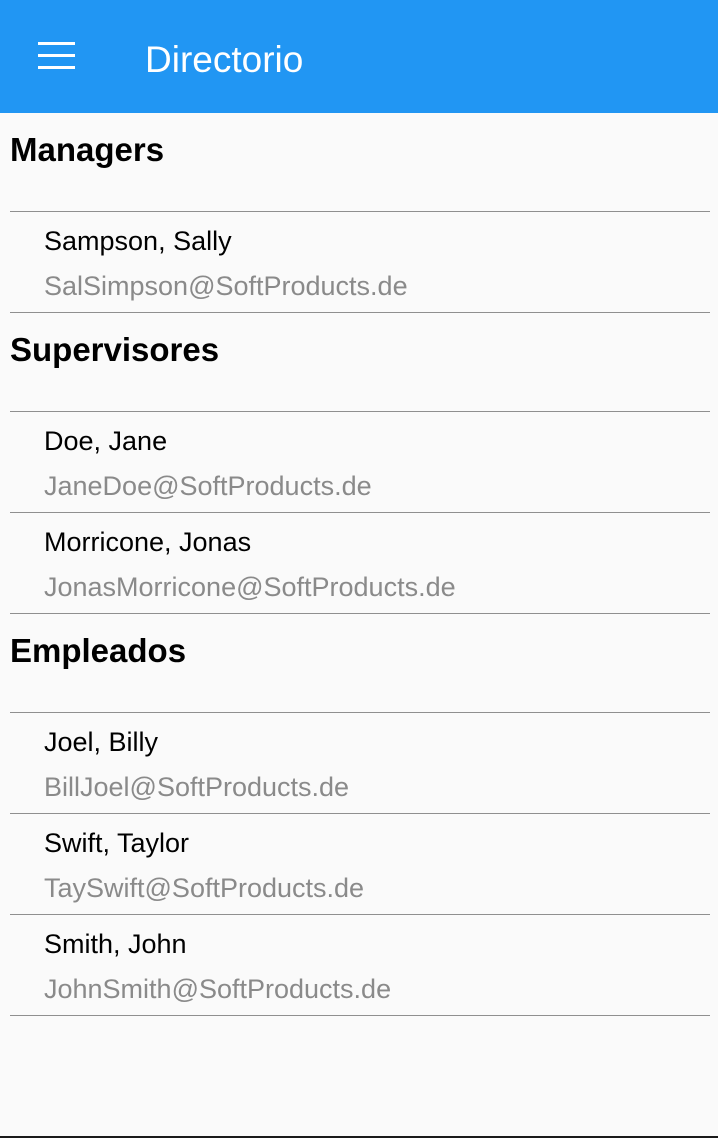 This screenshot has height=1138, width=718. What do you see at coordinates (360, 864) in the screenshot?
I see `list-item: Swift, Taylor TaySwift@SoftProducts.de` at bounding box center [360, 864].